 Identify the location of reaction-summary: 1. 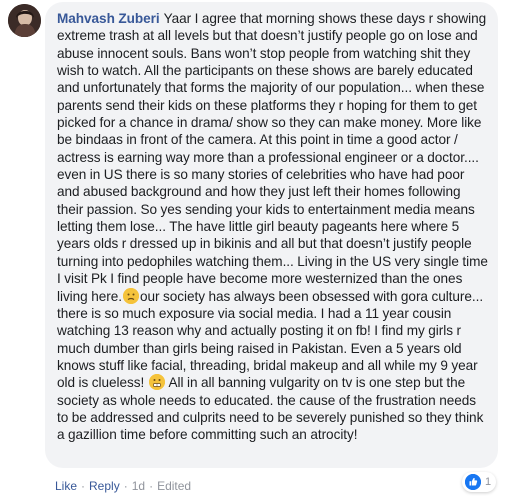
(479, 482).